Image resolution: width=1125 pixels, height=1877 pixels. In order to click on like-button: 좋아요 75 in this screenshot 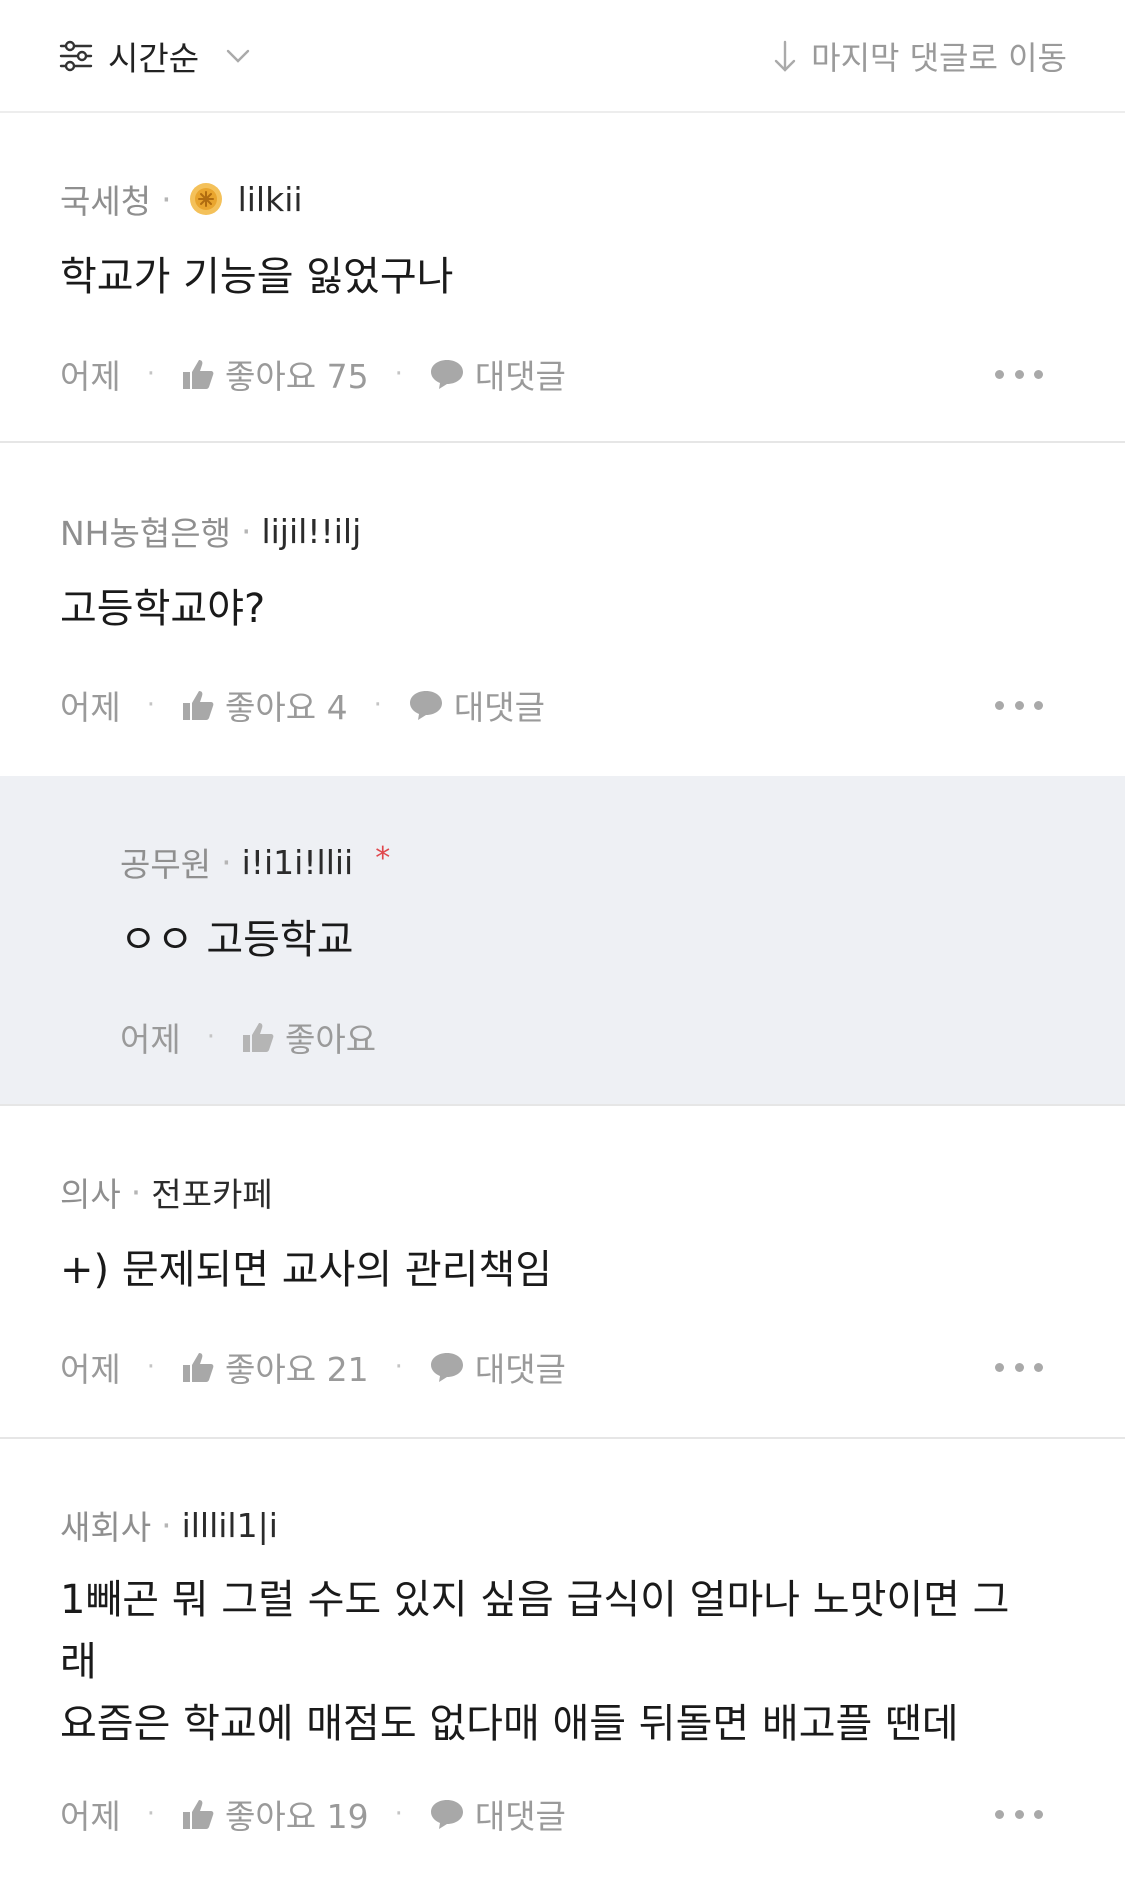, I will do `click(297, 374)`.